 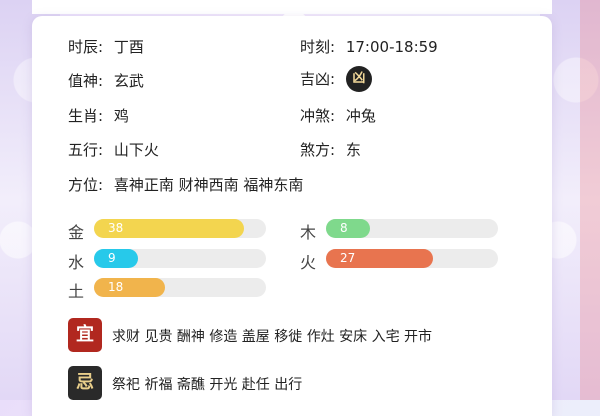 I want to click on element-label-tu: 土, so click(x=76, y=291).